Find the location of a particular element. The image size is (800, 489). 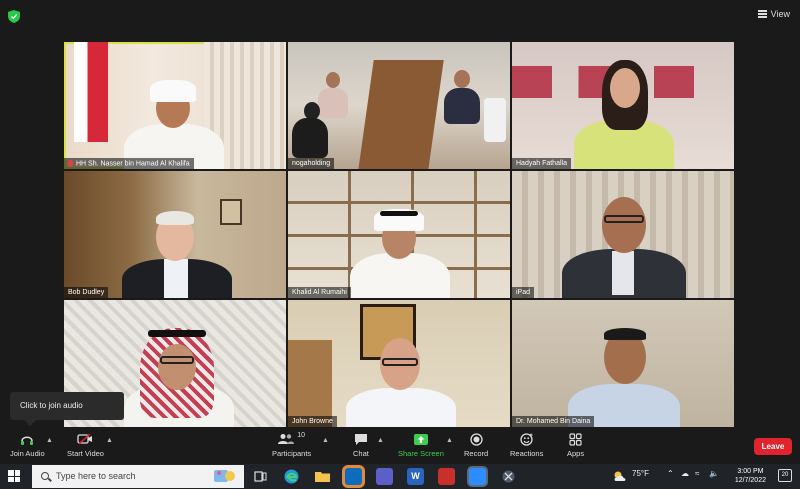

reactions-emoji-icon is located at coordinates (526, 439).